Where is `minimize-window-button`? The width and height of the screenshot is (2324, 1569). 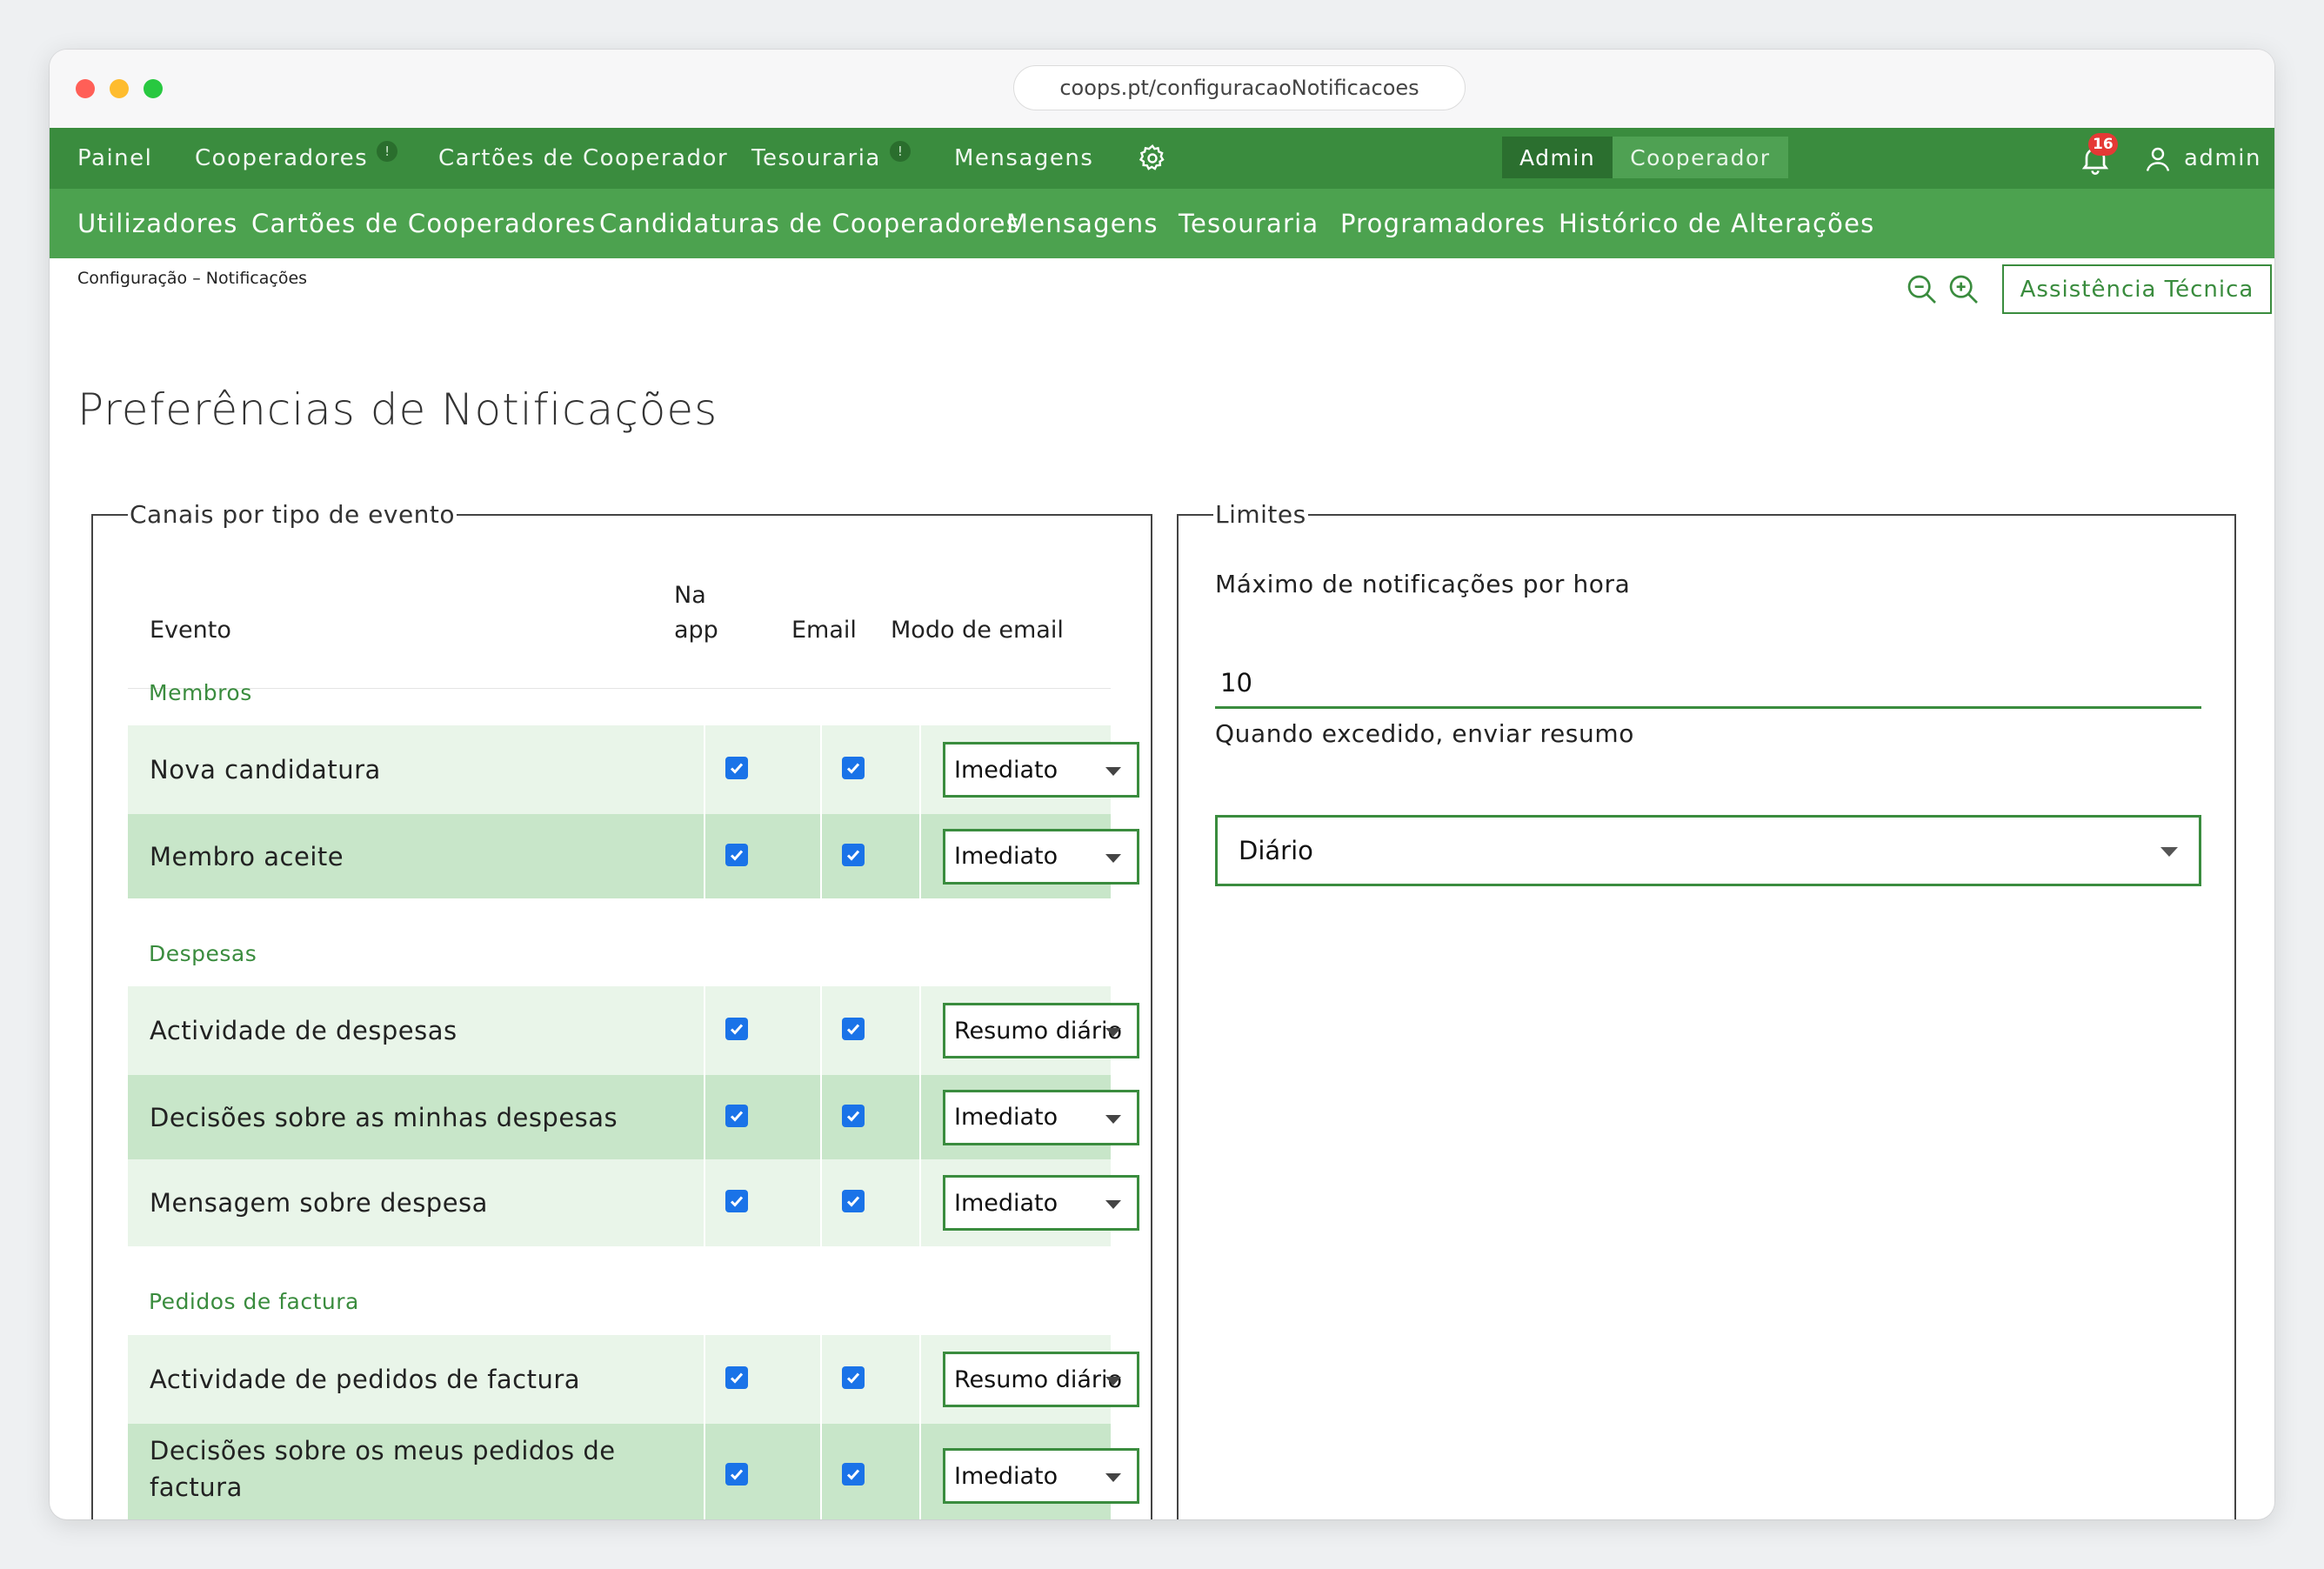 minimize-window-button is located at coordinates (119, 88).